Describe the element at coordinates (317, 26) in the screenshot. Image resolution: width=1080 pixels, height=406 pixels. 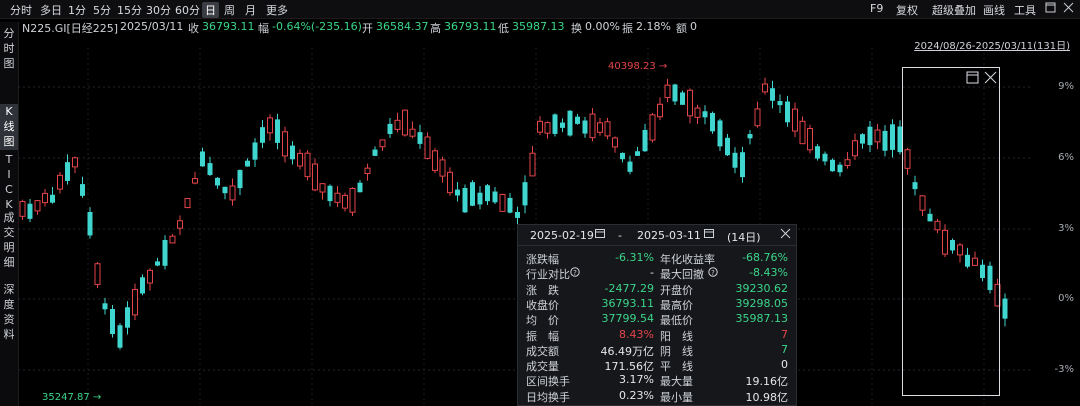
I see `change-value: -0.64%(-235.16)` at that location.